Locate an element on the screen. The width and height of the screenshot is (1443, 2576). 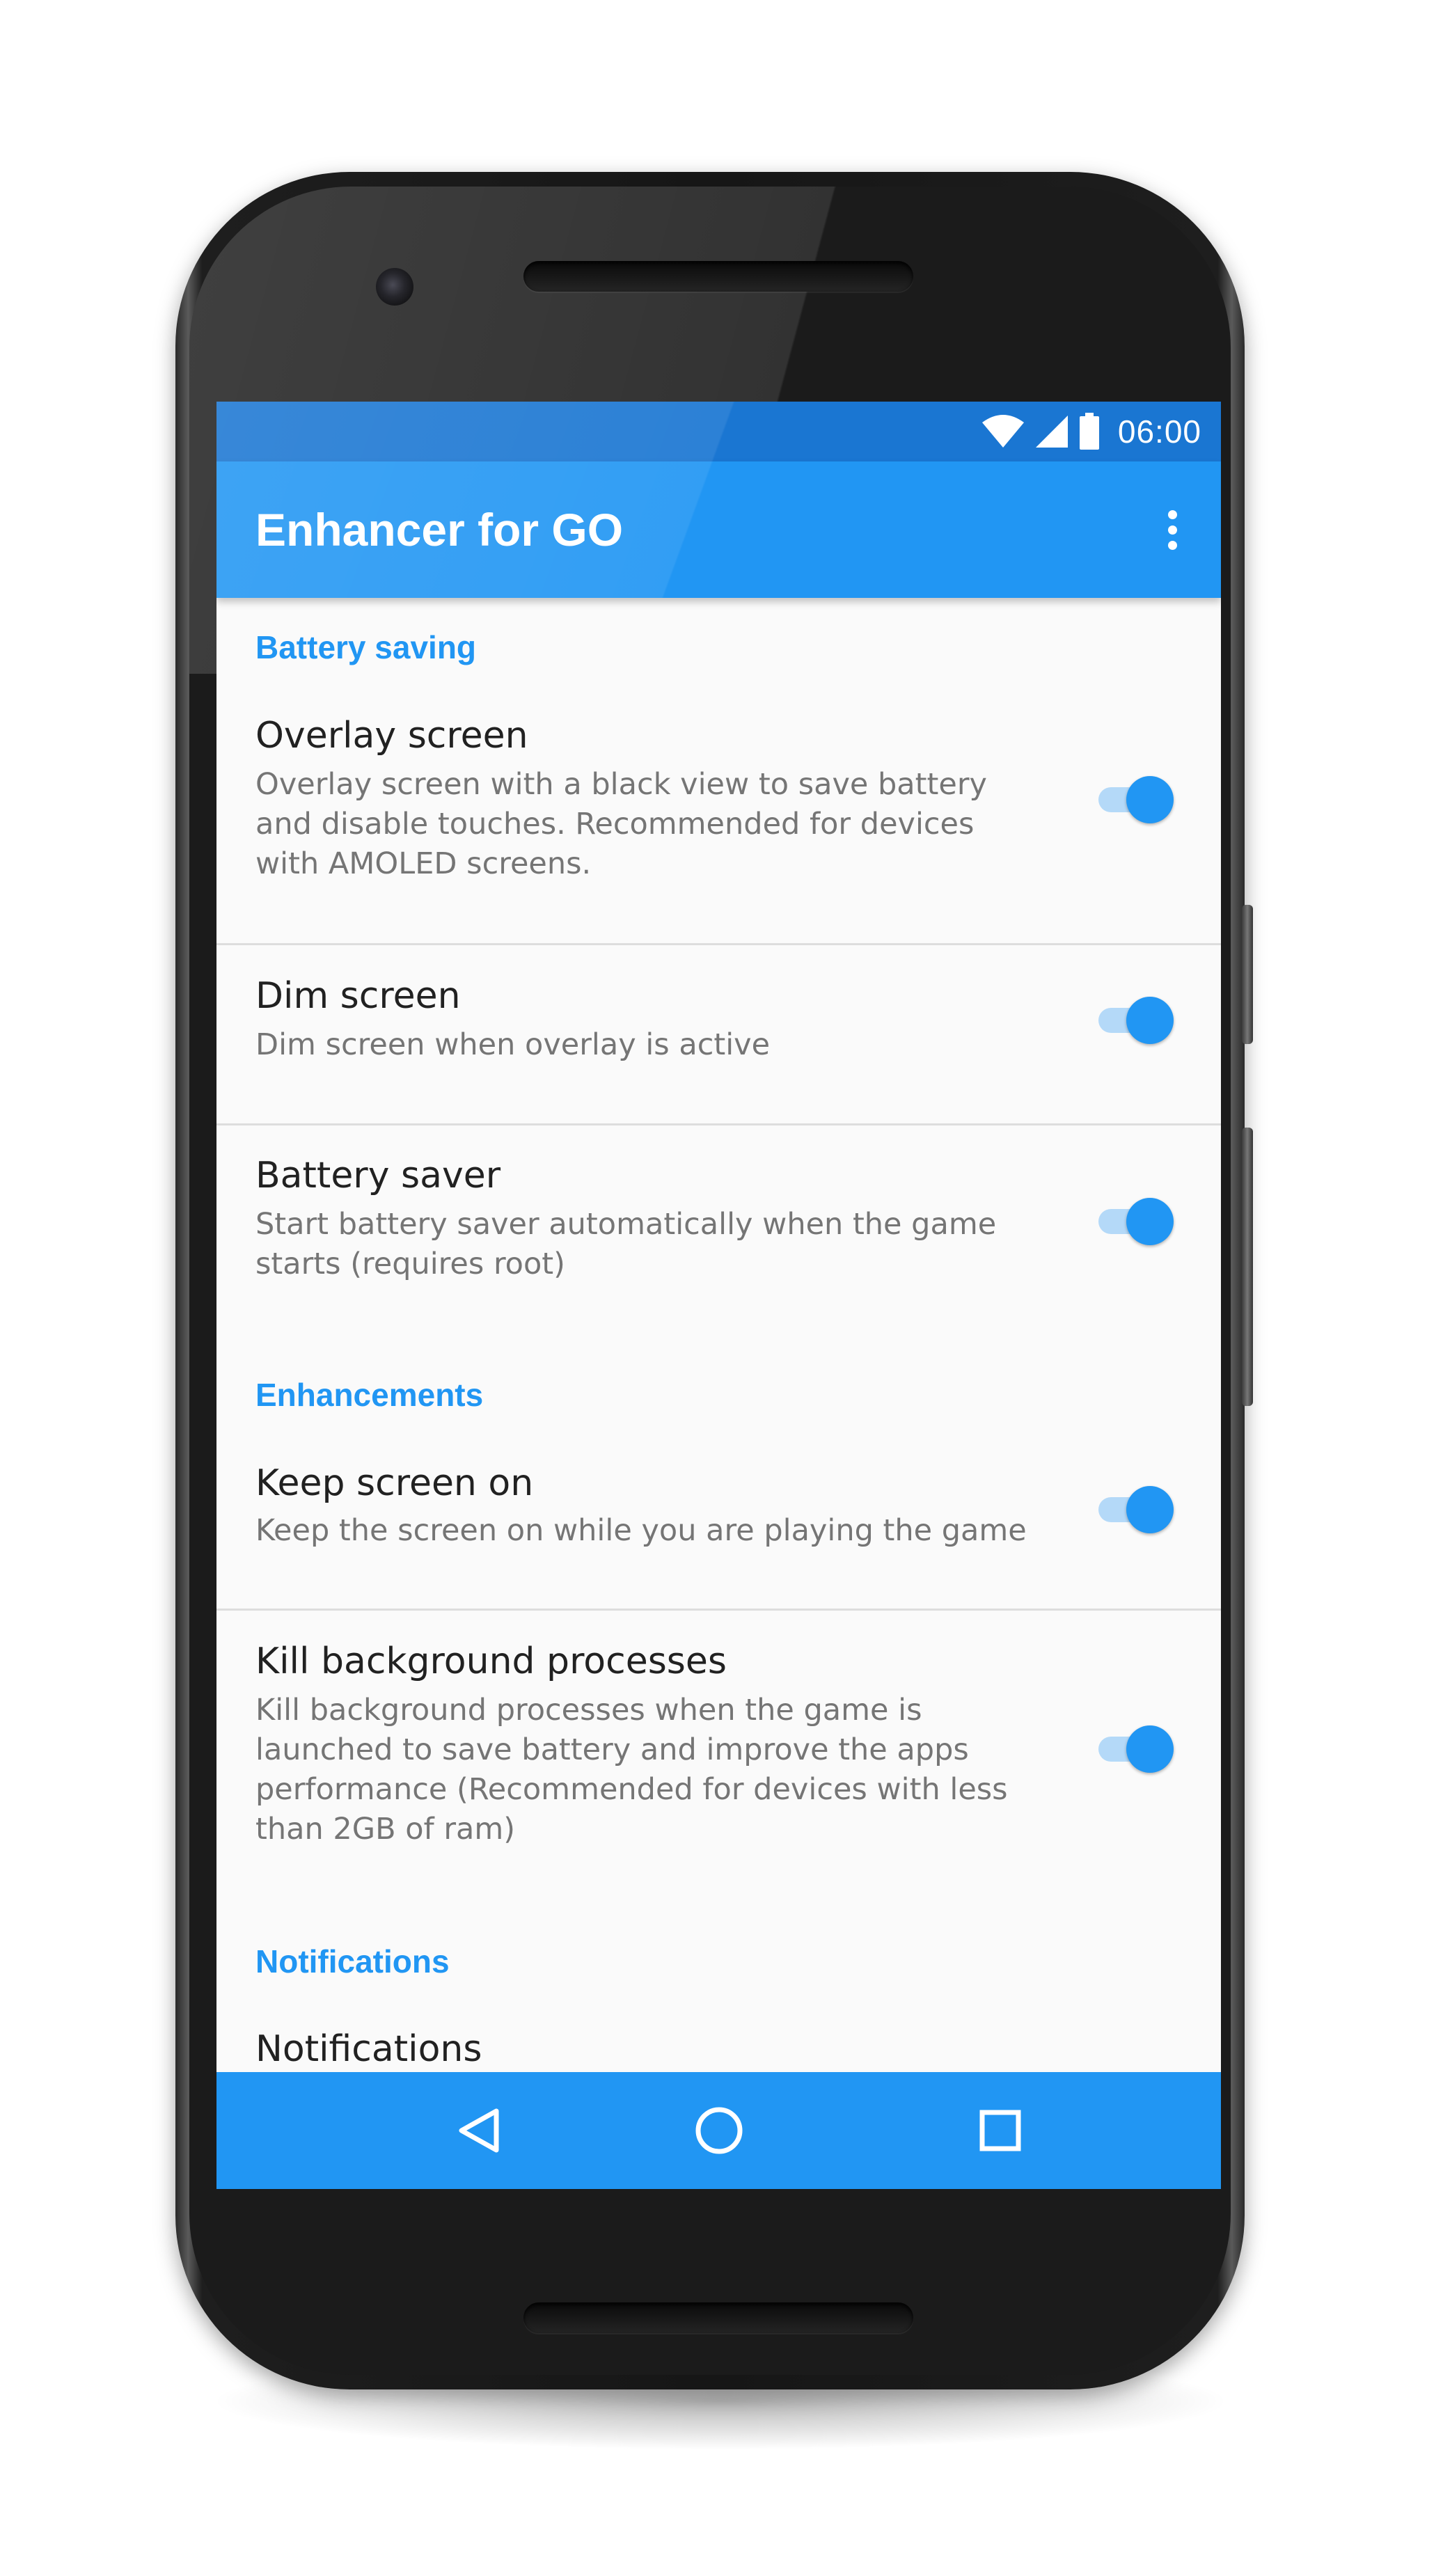
section-header-battery-saving: Battery saving is located at coordinates (366, 647).